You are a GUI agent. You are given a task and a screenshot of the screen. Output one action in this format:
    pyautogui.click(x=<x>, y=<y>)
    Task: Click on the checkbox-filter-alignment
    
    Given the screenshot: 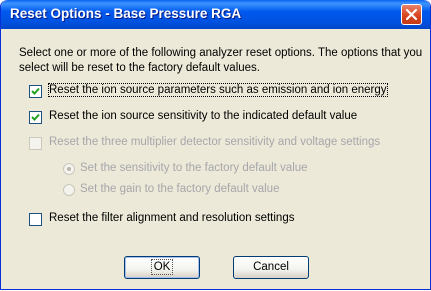 What is the action you would take?
    pyautogui.click(x=35, y=219)
    